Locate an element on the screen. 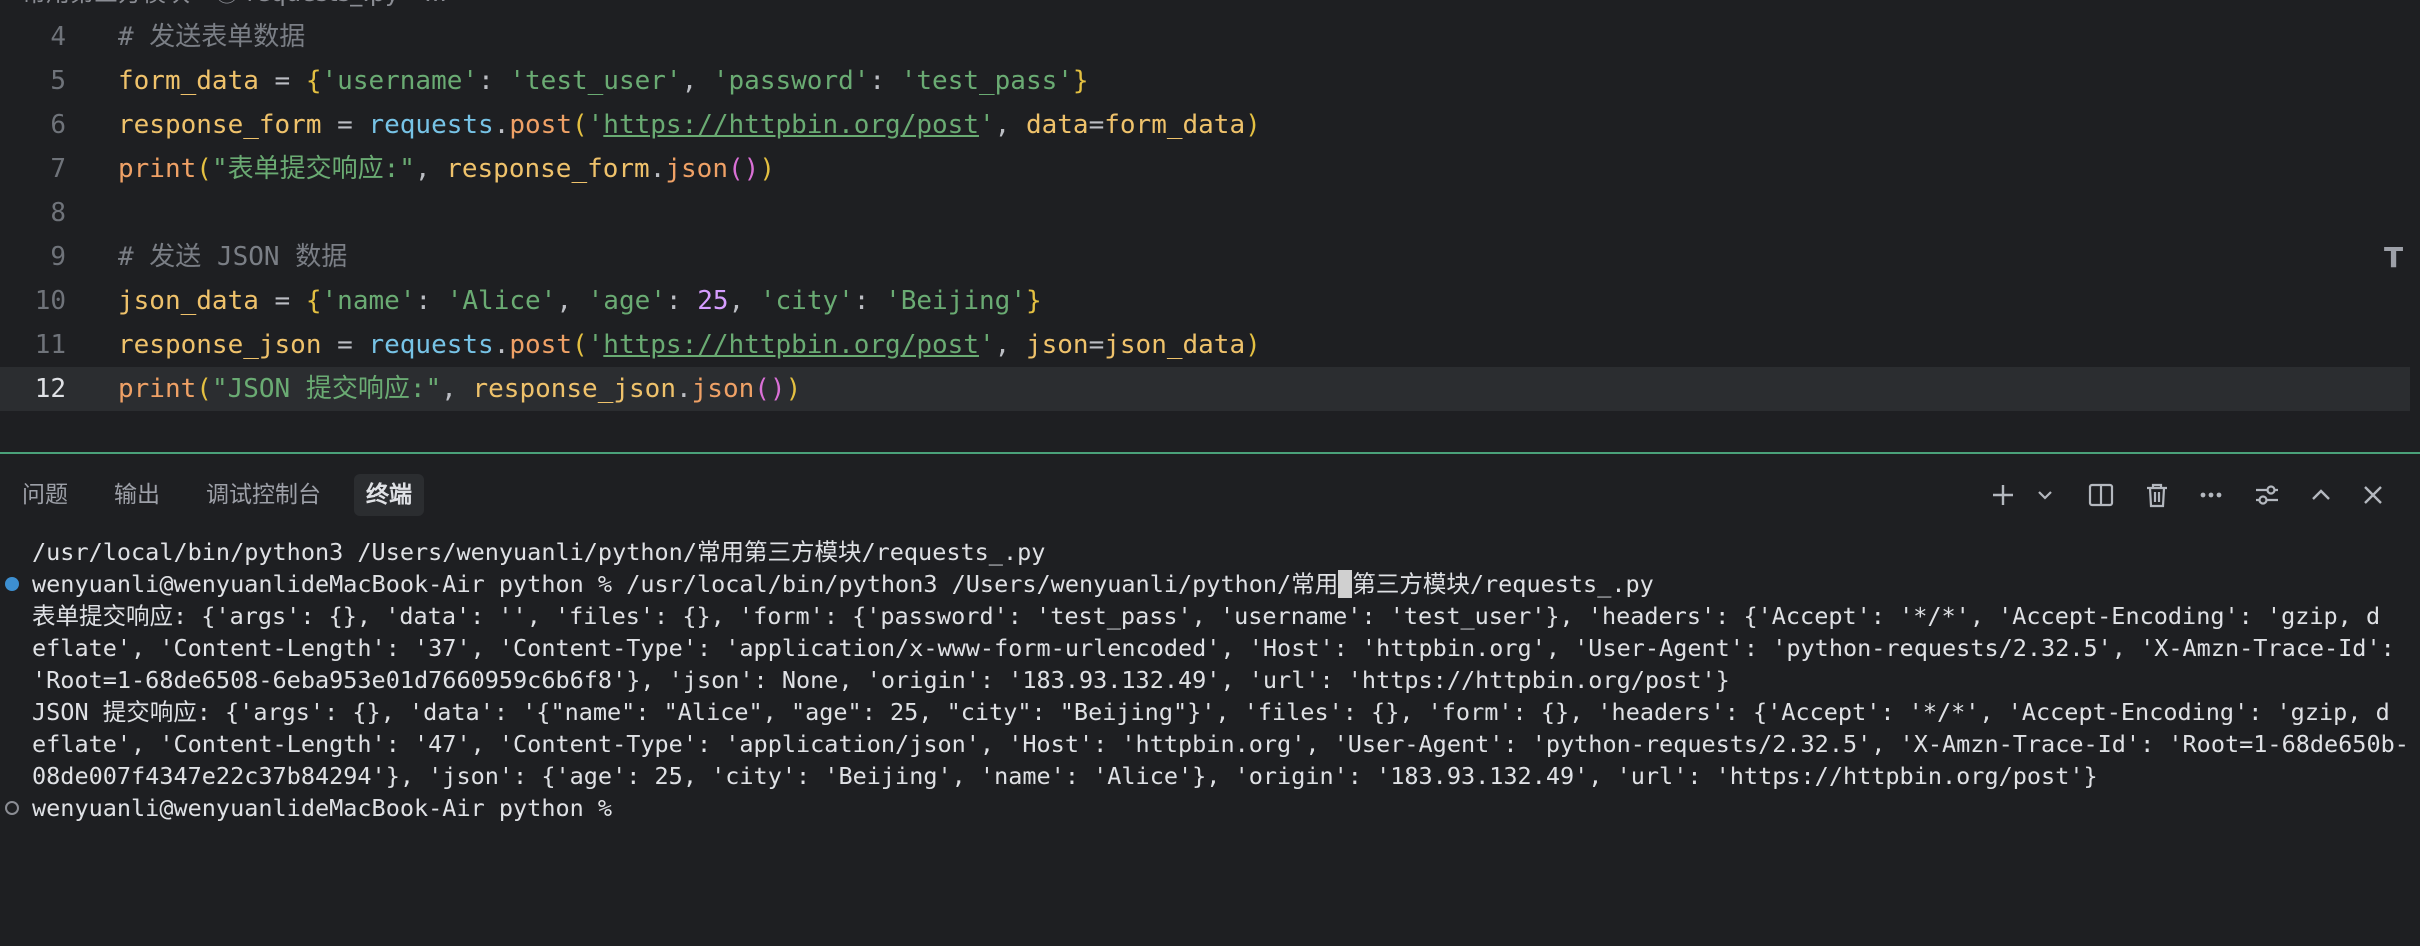 The height and width of the screenshot is (946, 2420). line-number: 10 is located at coordinates (33, 301).